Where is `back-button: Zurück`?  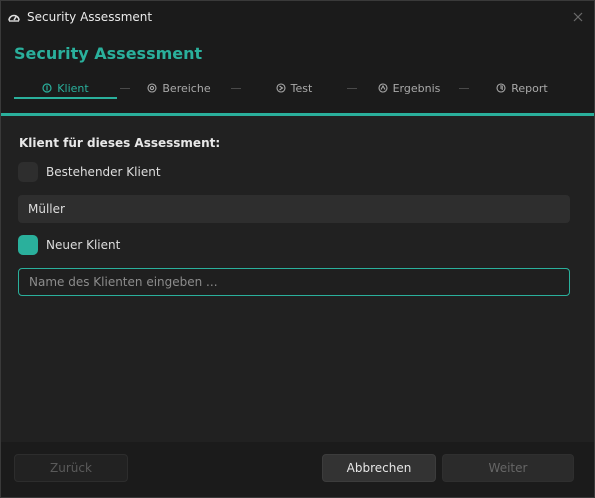
back-button: Zurück is located at coordinates (71, 468).